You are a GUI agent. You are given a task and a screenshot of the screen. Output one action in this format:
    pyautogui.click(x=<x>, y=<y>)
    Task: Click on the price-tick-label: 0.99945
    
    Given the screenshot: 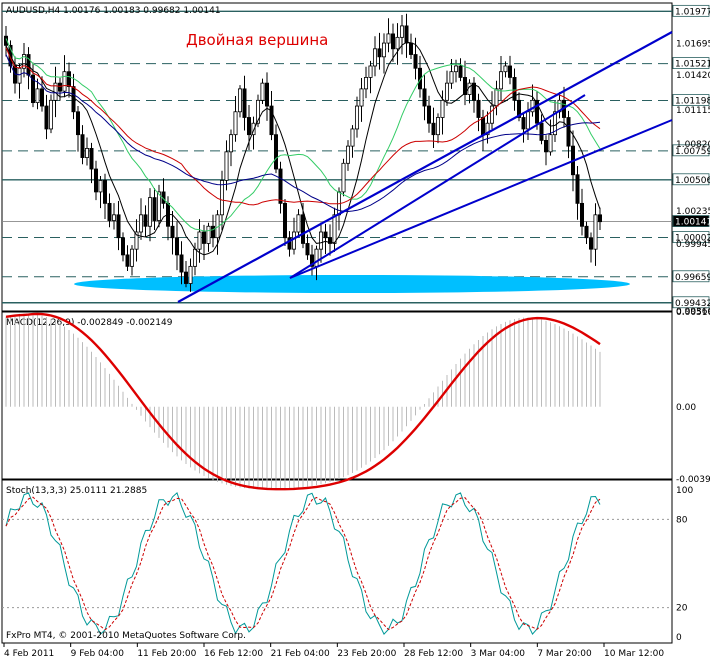 What is the action you would take?
    pyautogui.click(x=693, y=245)
    